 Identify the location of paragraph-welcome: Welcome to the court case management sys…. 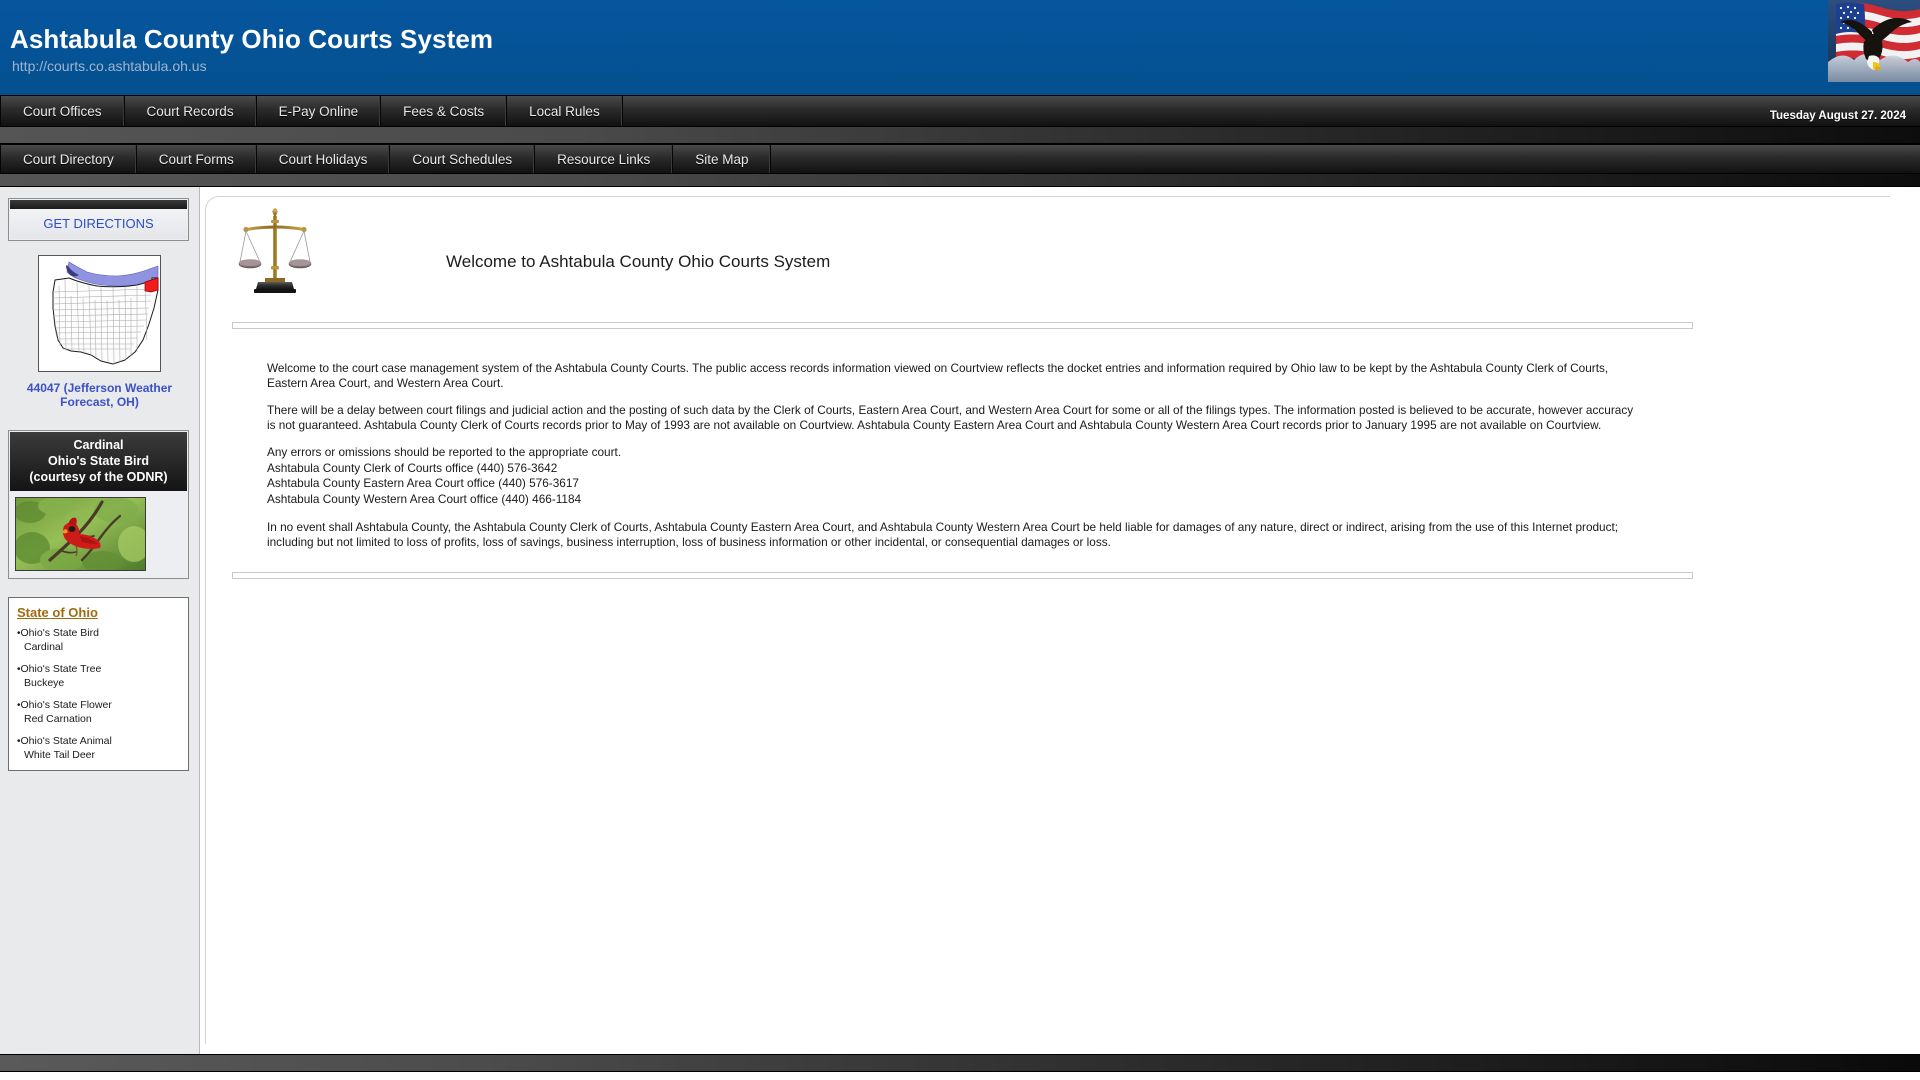
(938, 375).